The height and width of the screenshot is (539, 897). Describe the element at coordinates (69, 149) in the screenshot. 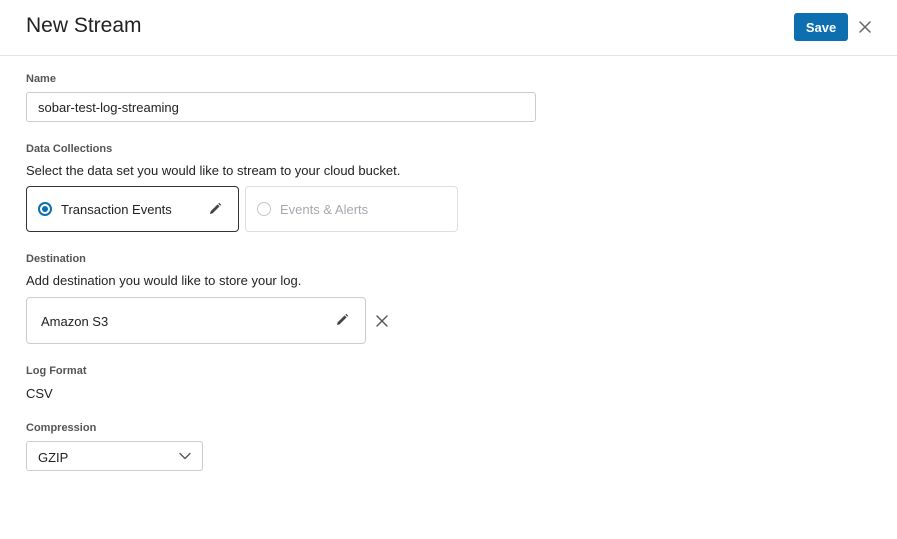

I see `data-collections-label: Data Collections` at that location.